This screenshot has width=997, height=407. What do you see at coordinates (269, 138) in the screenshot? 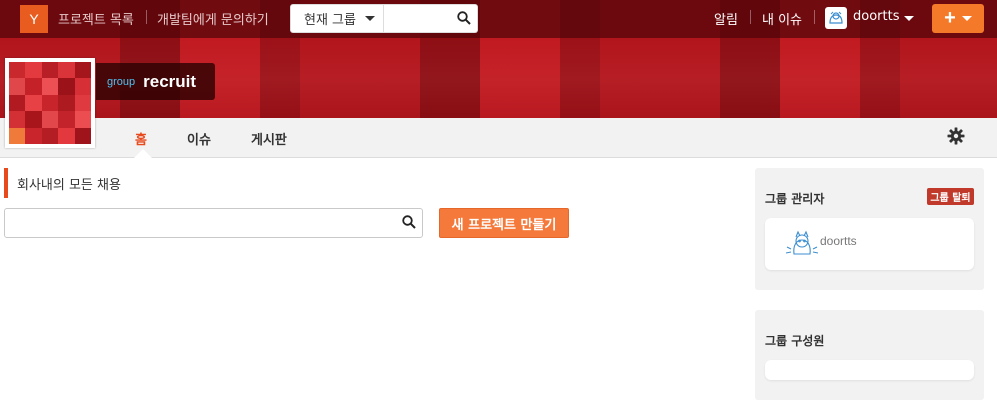
I see `tab-board: 게시판` at bounding box center [269, 138].